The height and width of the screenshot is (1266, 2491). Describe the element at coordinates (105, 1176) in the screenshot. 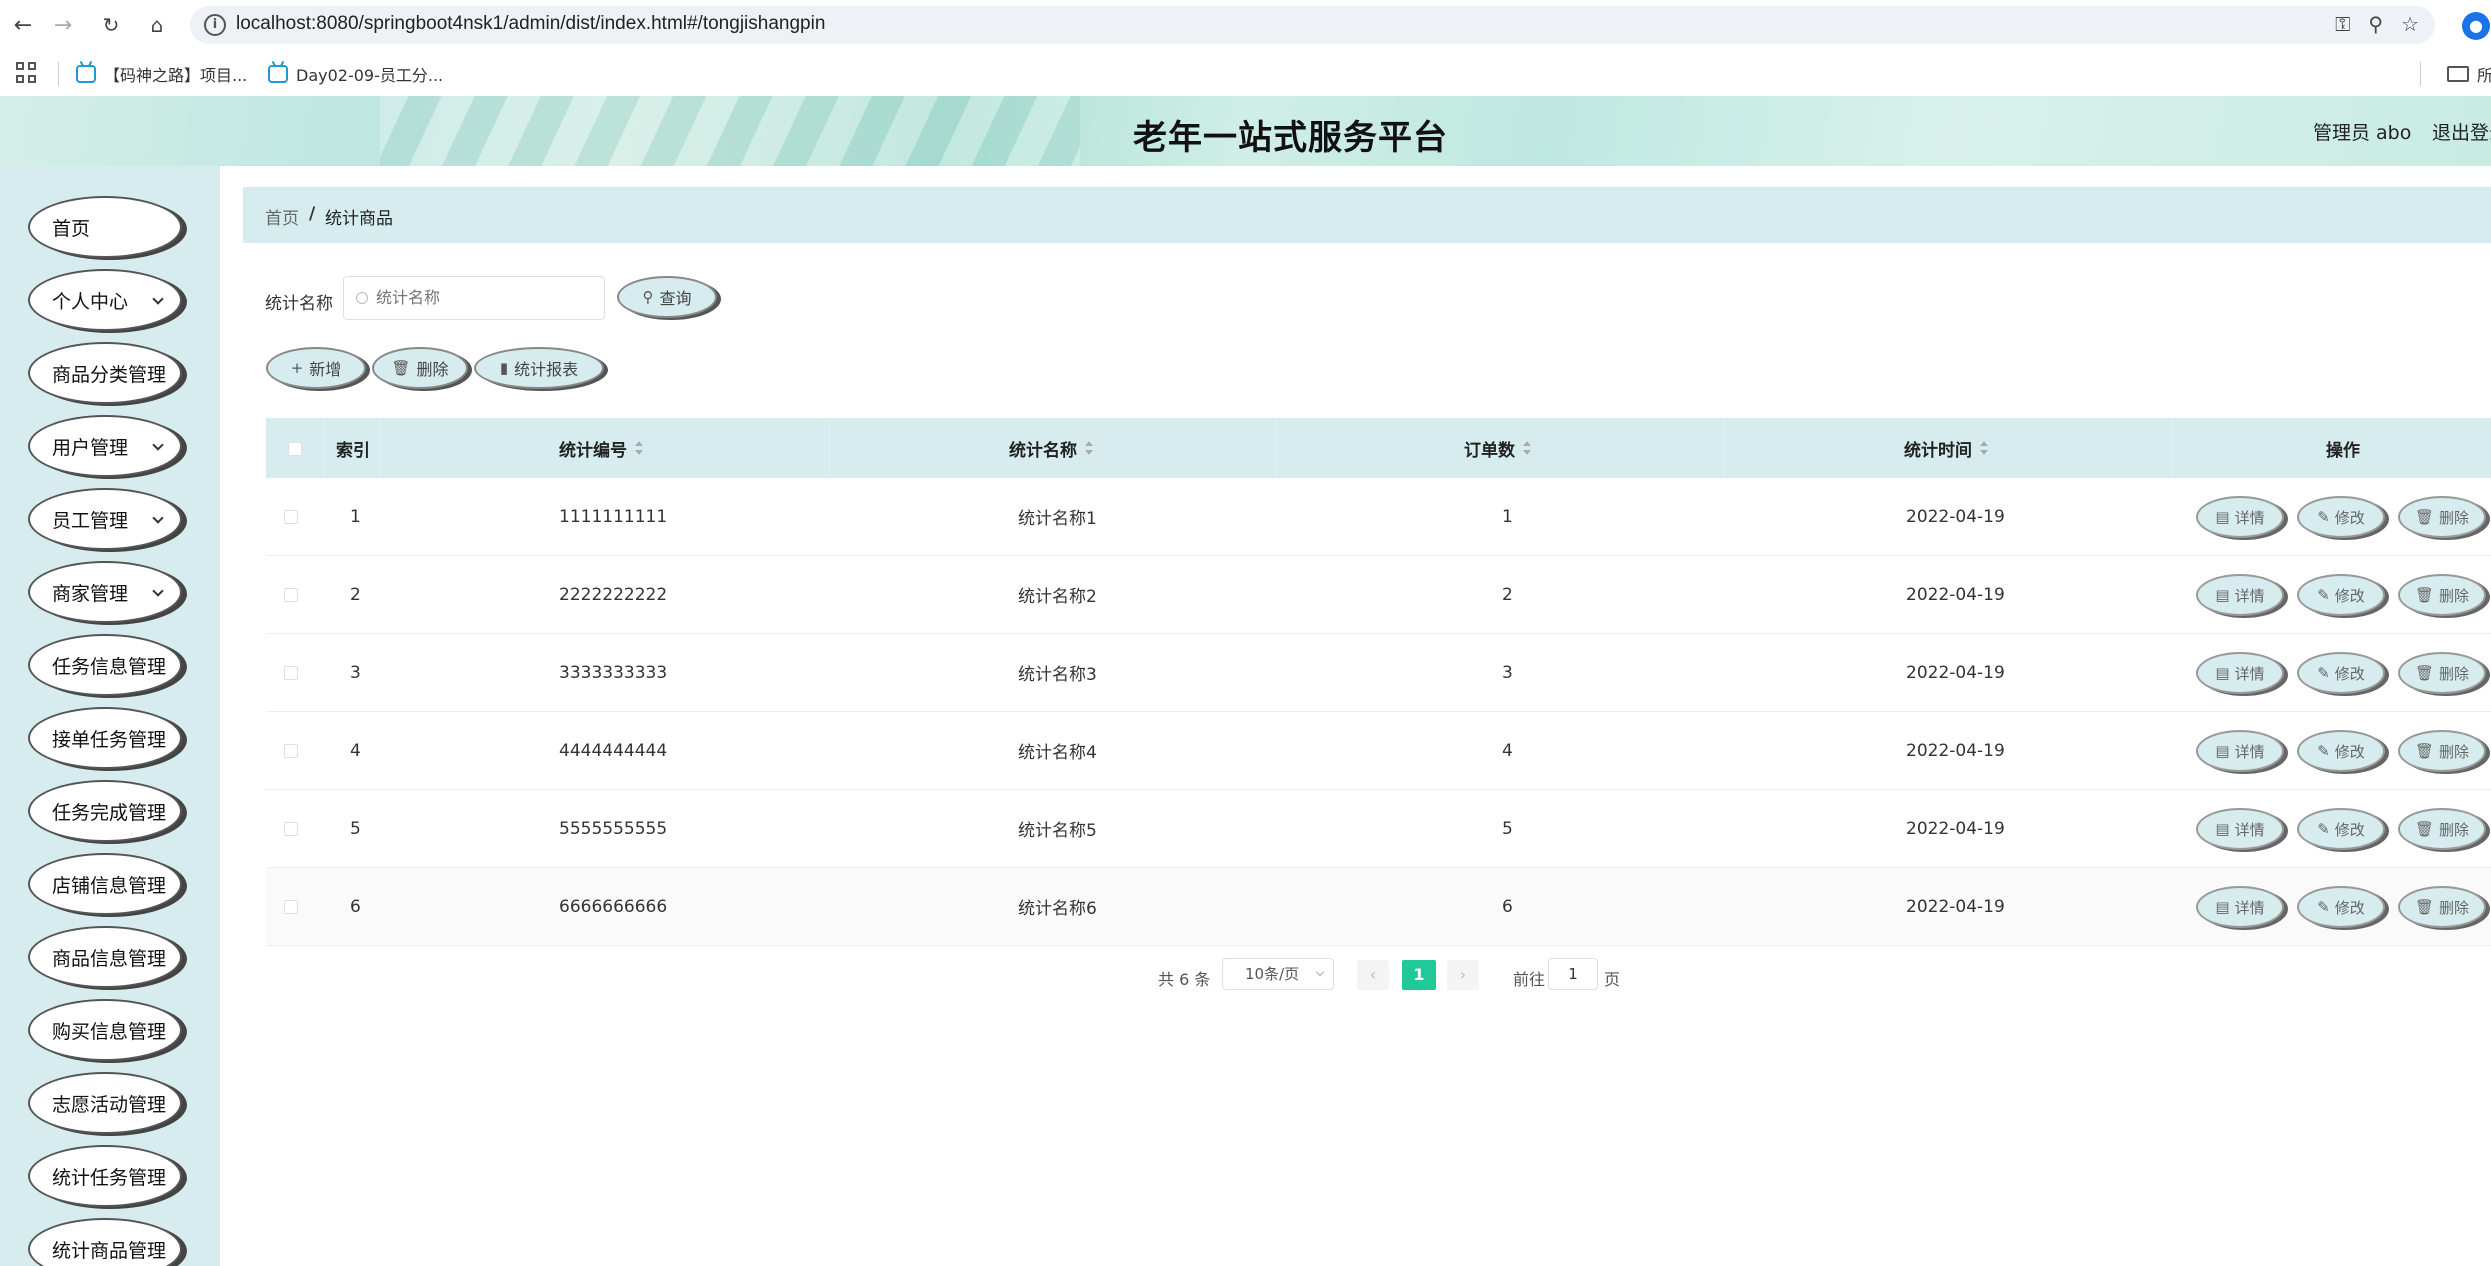

I see `sidebar-item: 统计任务管理` at that location.